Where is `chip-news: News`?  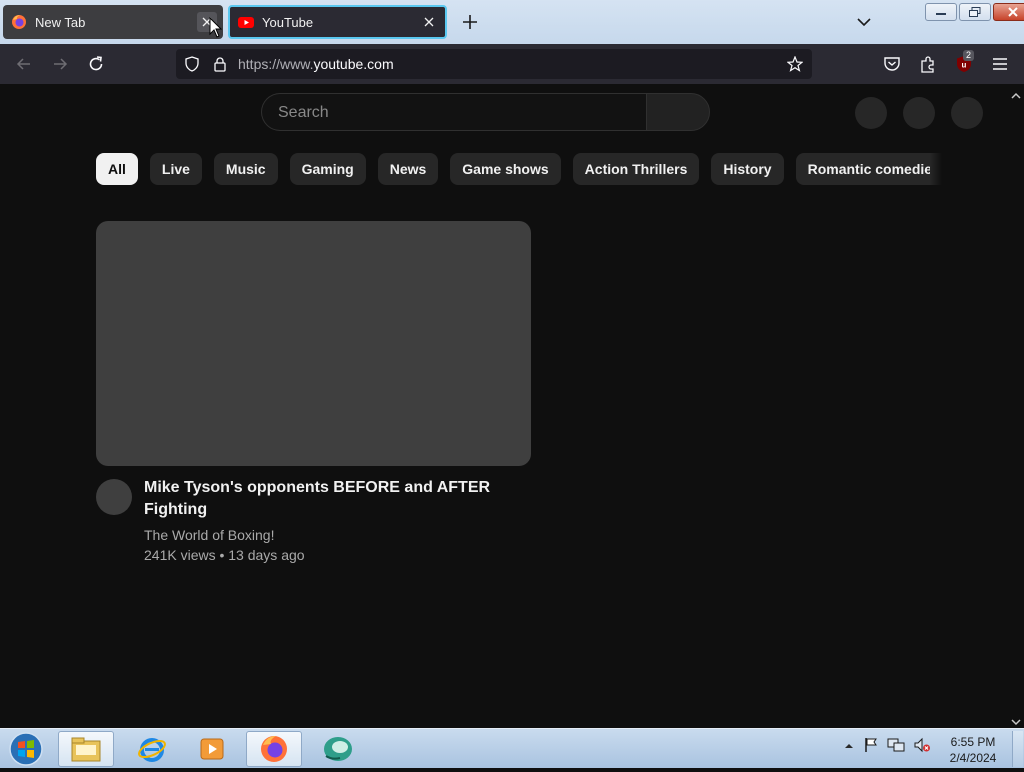 chip-news: News is located at coordinates (408, 169).